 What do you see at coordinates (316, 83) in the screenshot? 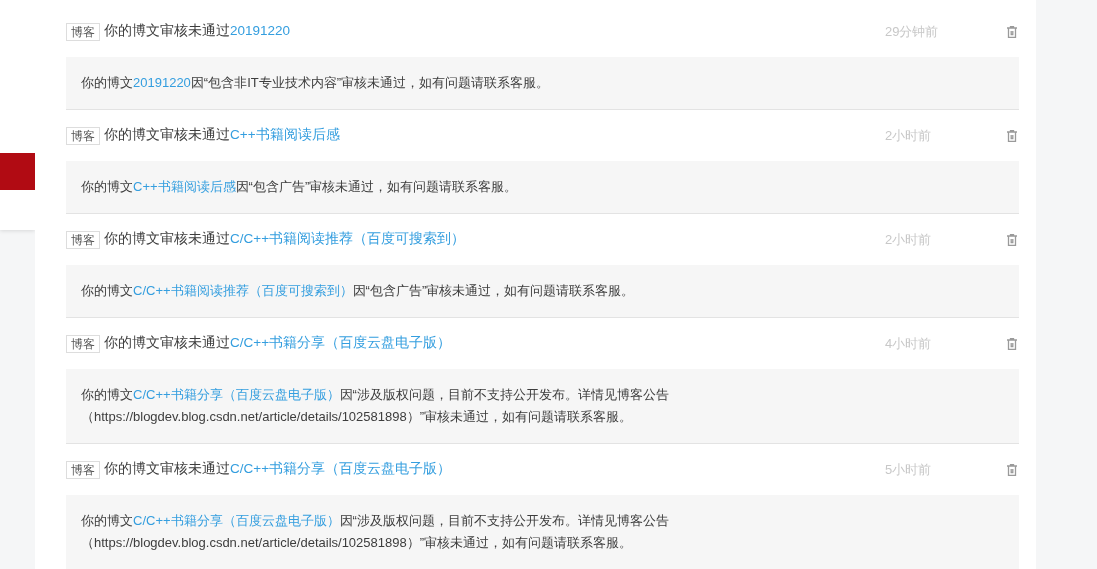
I see `detail-text: 你的博文20191220因“包含非IT专业技术内容”审核未通过，如有问题请联系客服。` at bounding box center [316, 83].